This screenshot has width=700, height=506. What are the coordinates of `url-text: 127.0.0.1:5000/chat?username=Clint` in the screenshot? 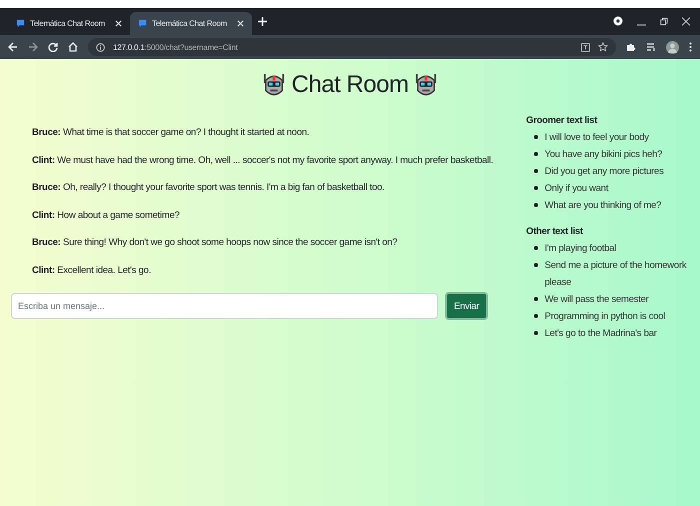 It's located at (175, 47).